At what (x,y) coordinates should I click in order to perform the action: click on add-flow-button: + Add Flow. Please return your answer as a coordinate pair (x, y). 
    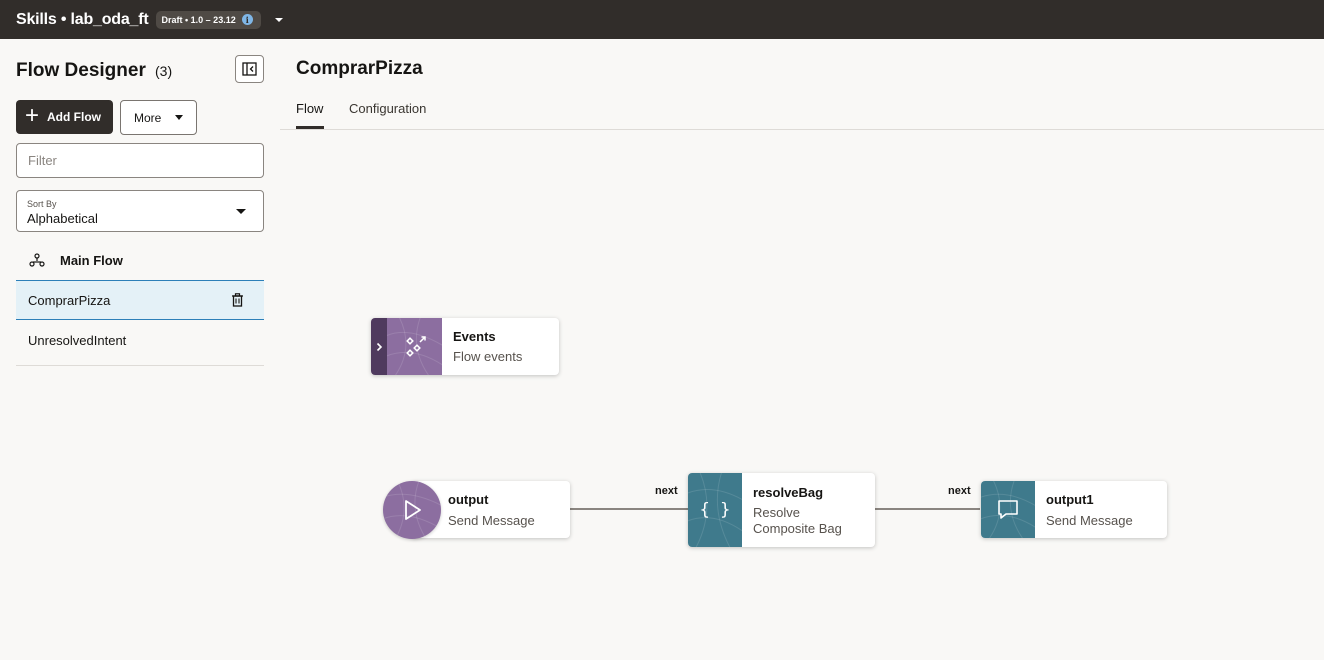
    Looking at the image, I should click on (64, 117).